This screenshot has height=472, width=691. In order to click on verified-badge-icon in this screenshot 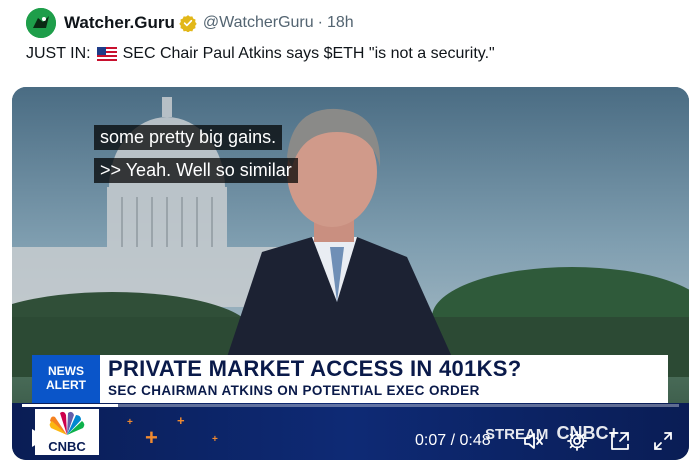, I will do `click(188, 23)`.